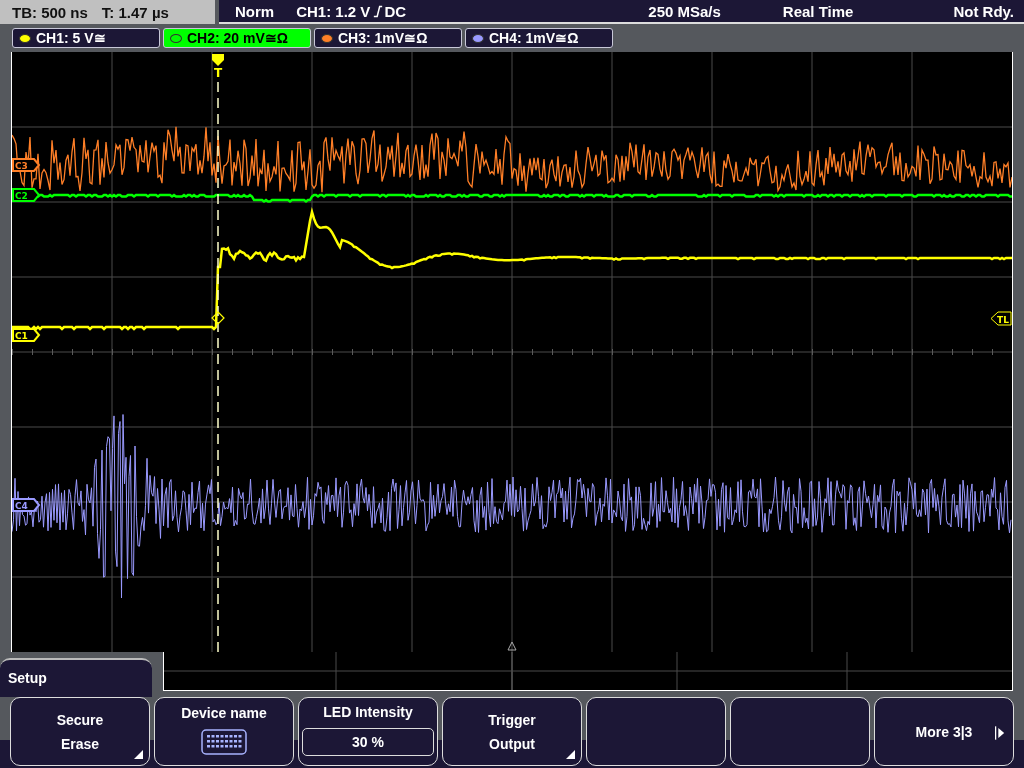 The image size is (1024, 768). I want to click on softkey-button: Device name, so click(224, 731).